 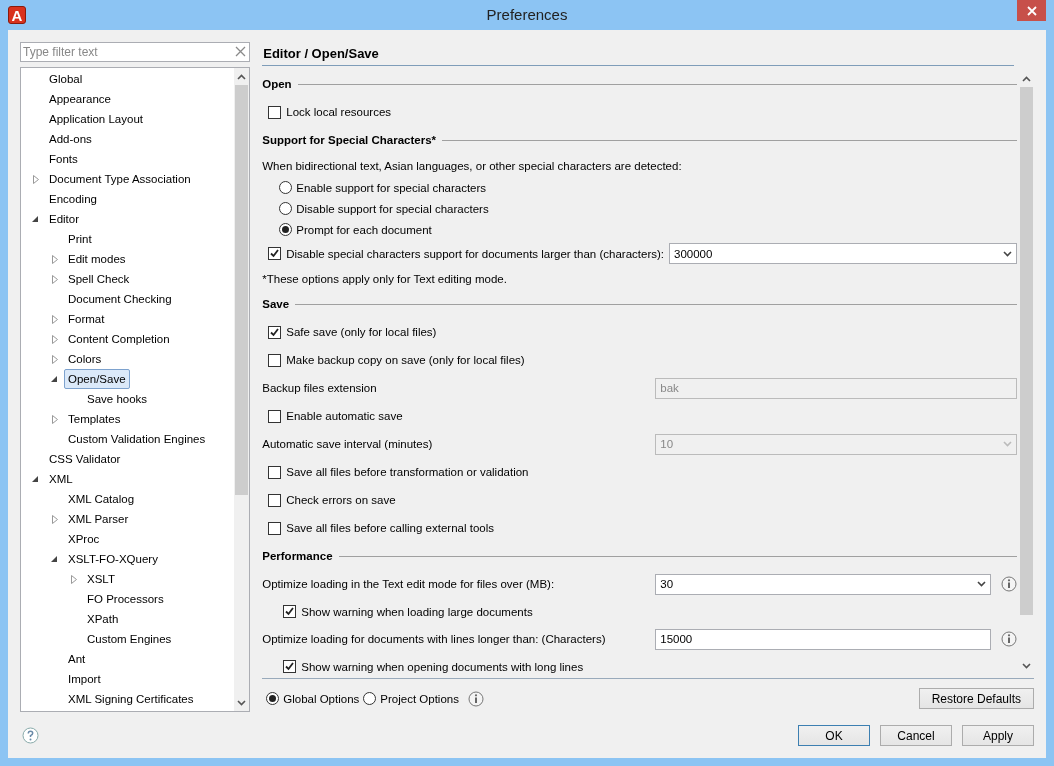 What do you see at coordinates (64, 219) in the screenshot?
I see `tree-item: Editor` at bounding box center [64, 219].